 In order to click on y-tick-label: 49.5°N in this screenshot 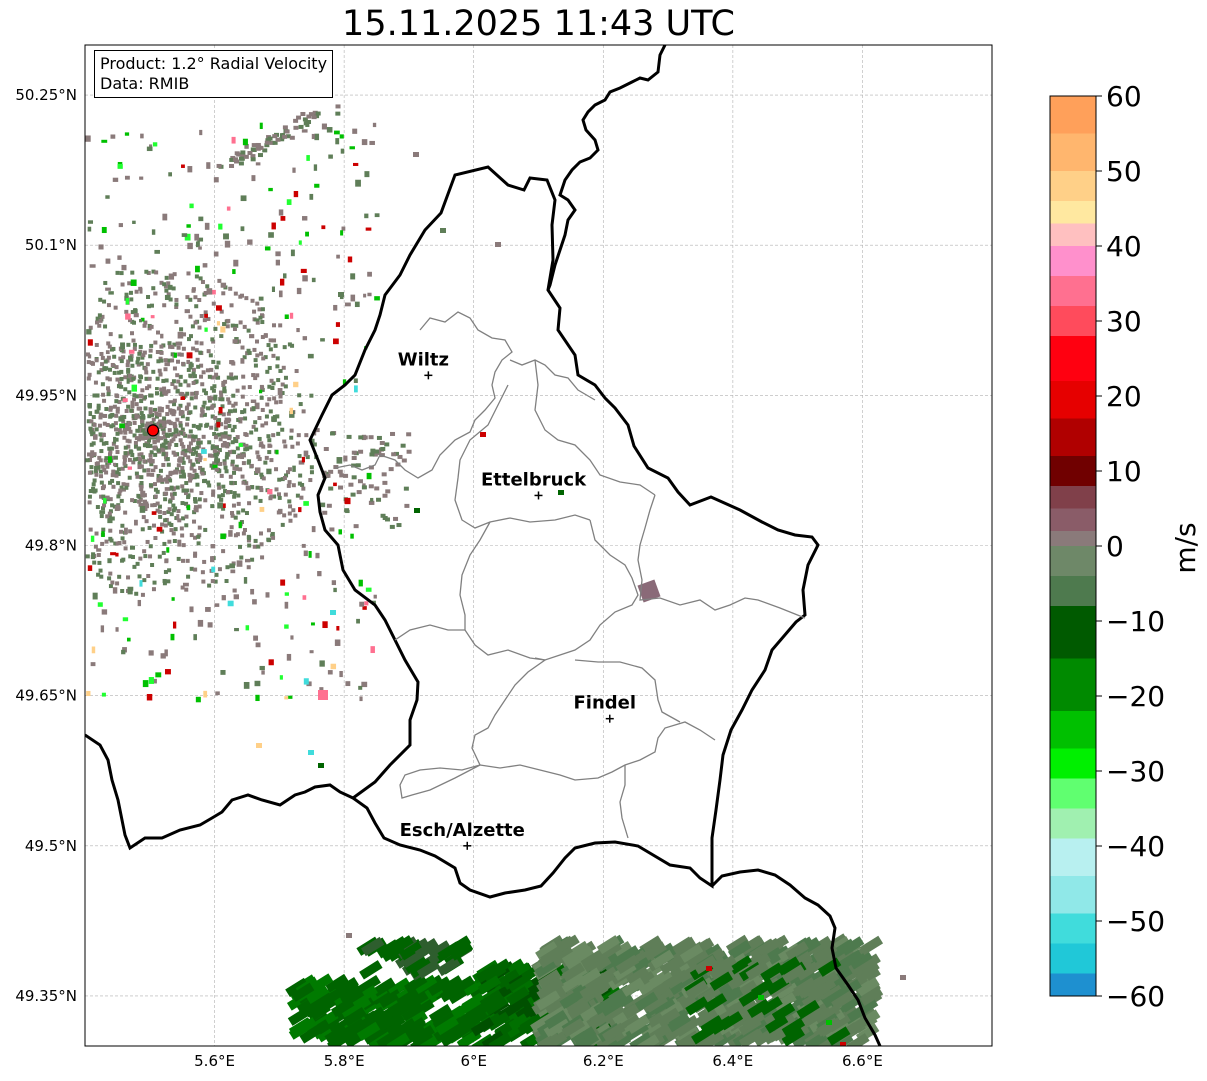, I will do `click(51, 846)`.